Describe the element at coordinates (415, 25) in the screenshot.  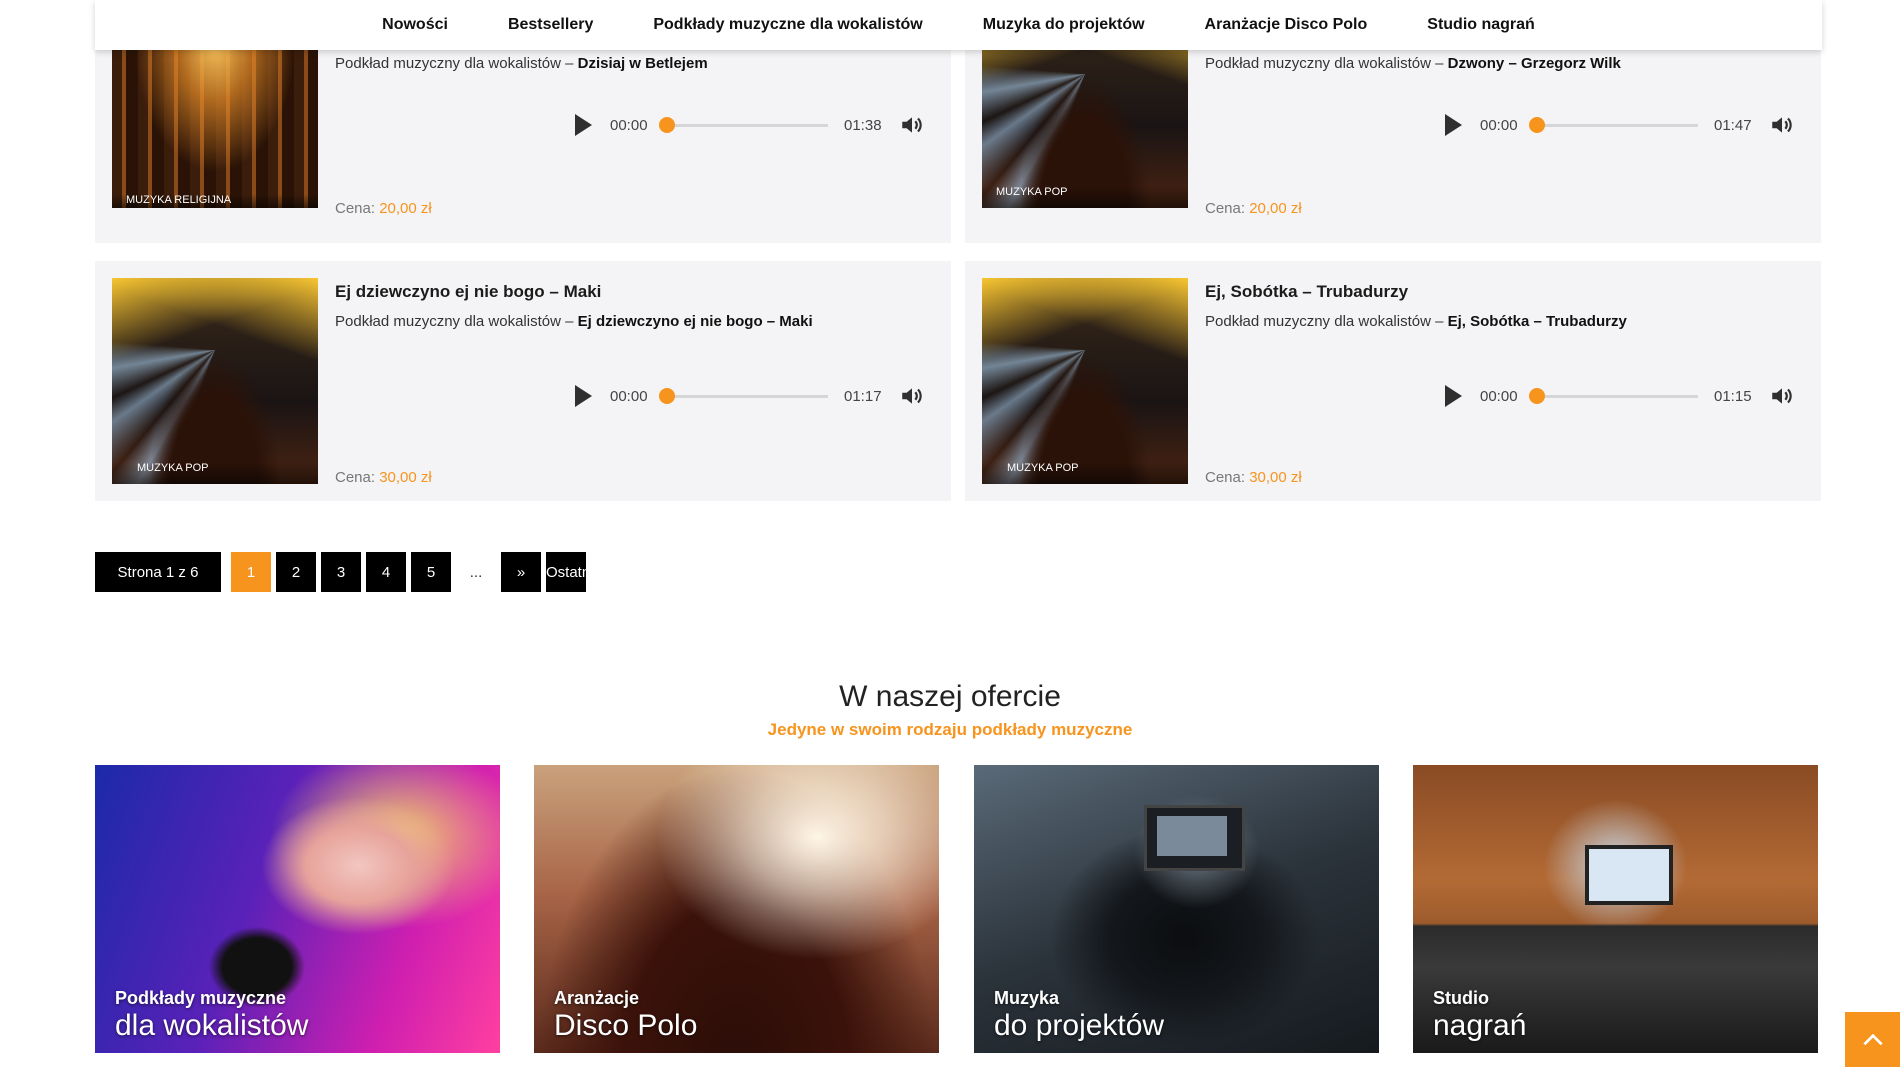
I see `nav-item-nowosci: Nowości` at that location.